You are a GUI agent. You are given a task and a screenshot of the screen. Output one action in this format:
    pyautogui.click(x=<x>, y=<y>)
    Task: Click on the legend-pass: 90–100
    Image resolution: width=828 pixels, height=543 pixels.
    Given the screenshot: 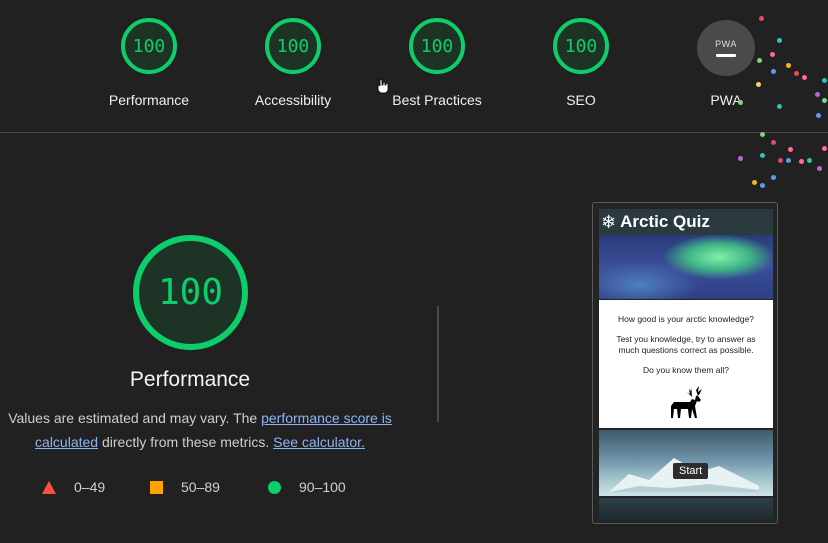 What is the action you would take?
    pyautogui.click(x=307, y=487)
    